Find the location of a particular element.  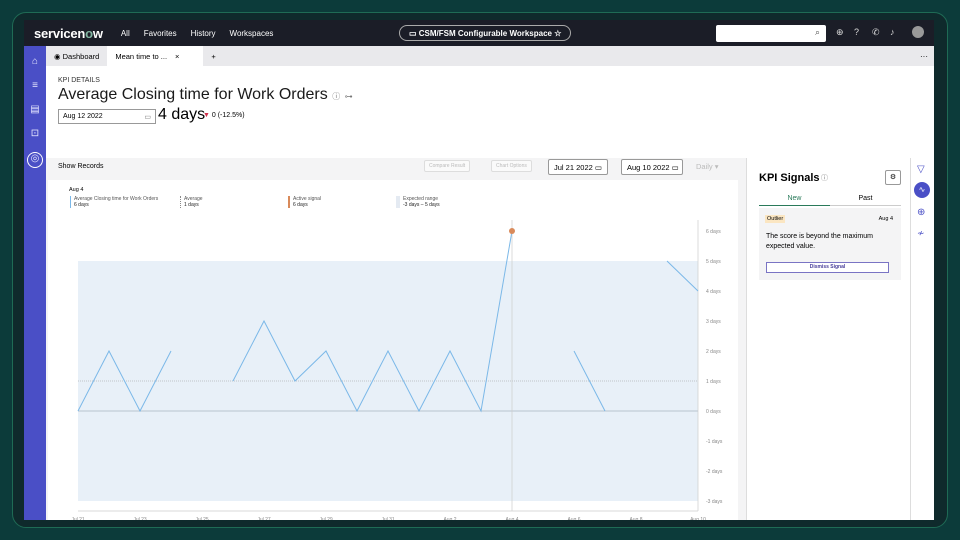

end-date: Aug 10 2022 is located at coordinates (648, 167).